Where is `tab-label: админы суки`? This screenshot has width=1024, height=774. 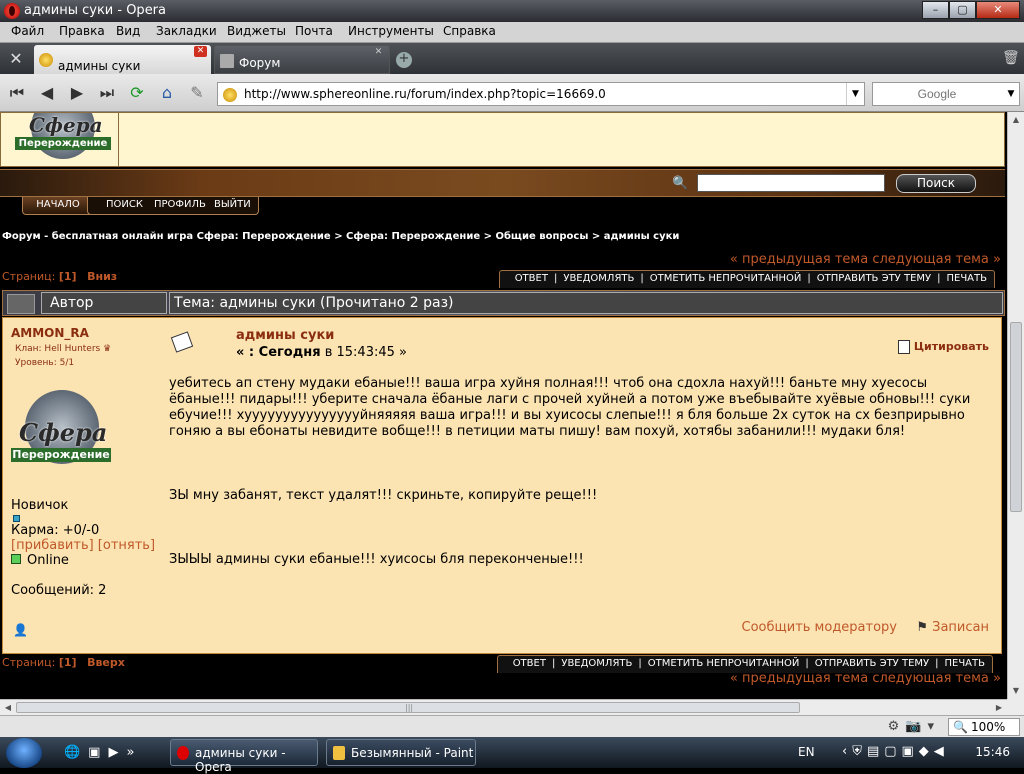 tab-label: админы суки is located at coordinates (99, 66).